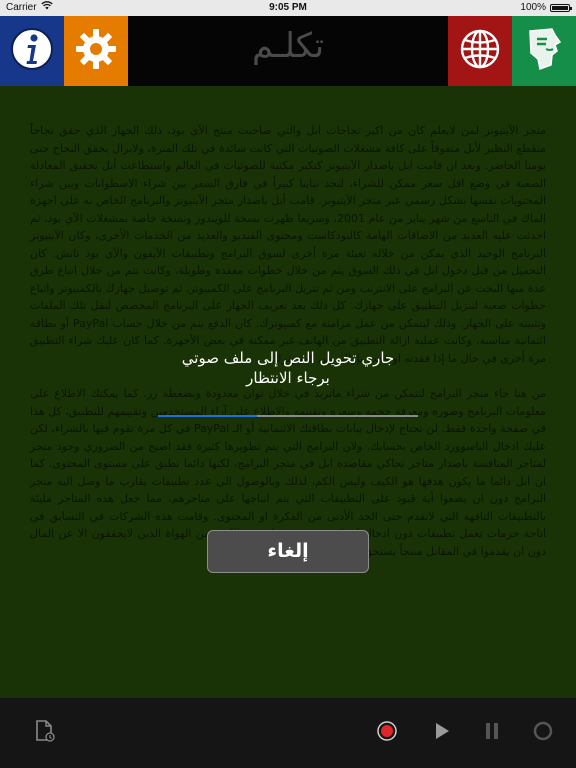  I want to click on top-bar: تكلـم, so click(288, 51).